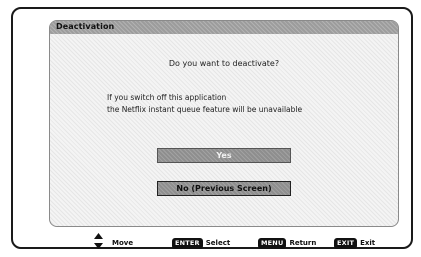 The width and height of the screenshot is (421, 257). I want to click on select-label: Select, so click(218, 243).